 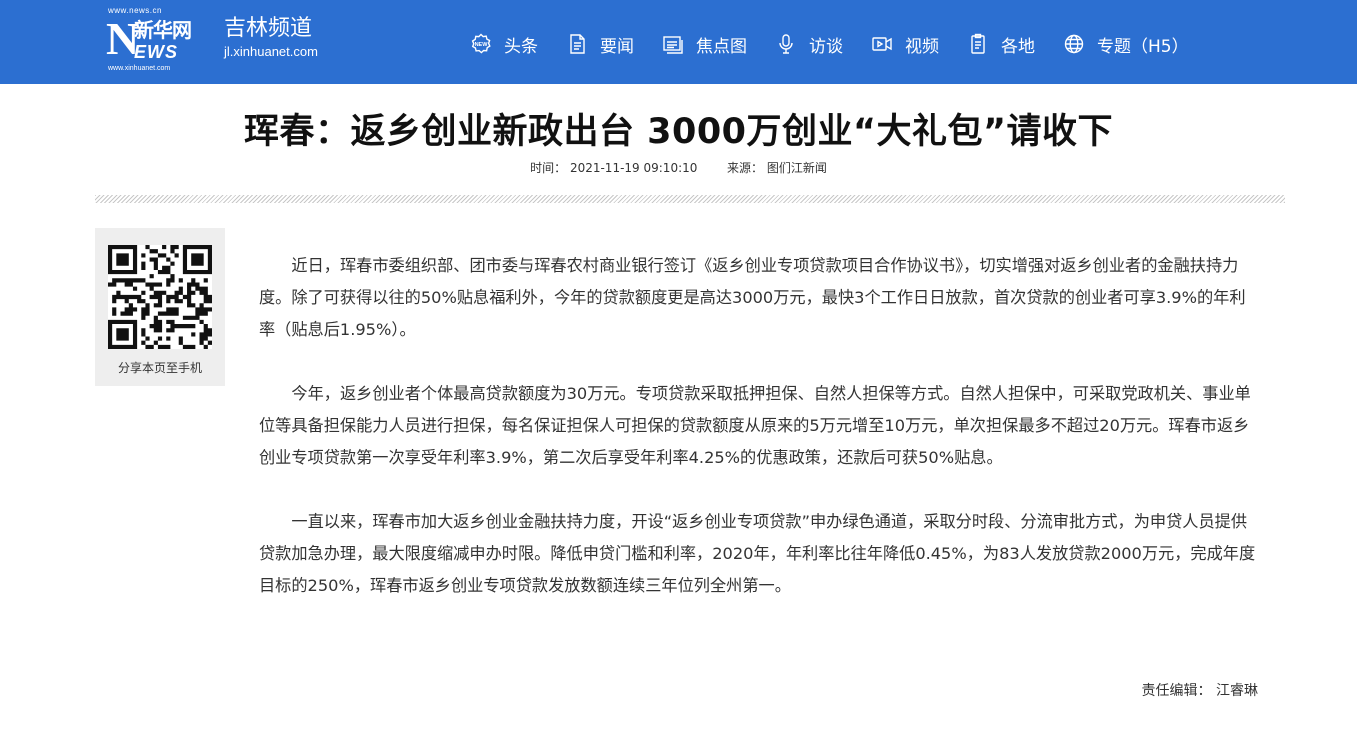 I want to click on nav-item-interviews: 访谈, so click(x=809, y=44).